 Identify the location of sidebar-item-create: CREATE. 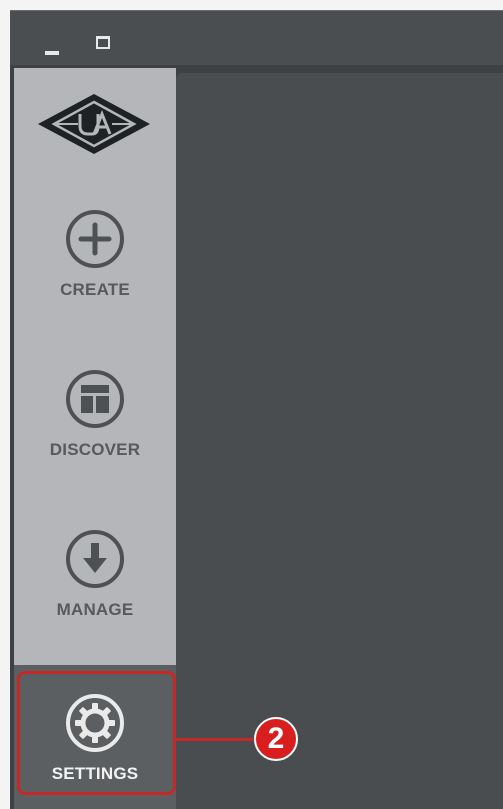
(95, 266).